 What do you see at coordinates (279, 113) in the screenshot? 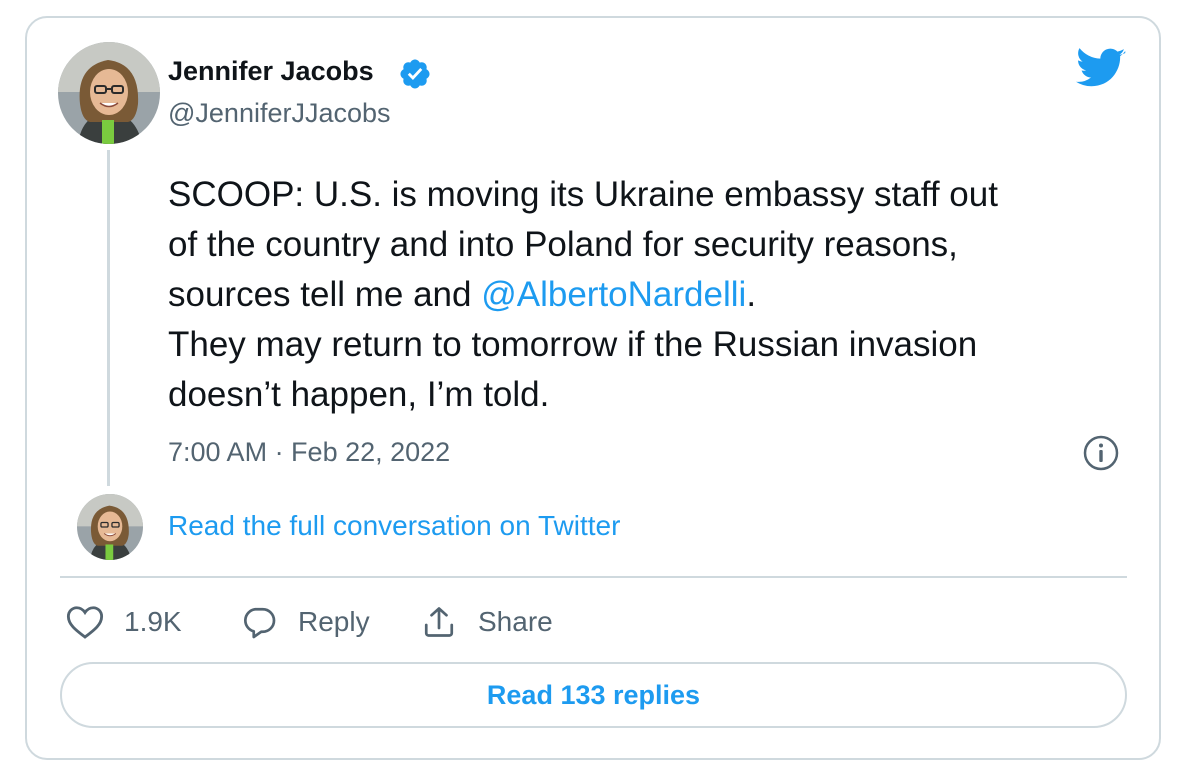
I see `author-handle: @JenniferJJacobs` at bounding box center [279, 113].